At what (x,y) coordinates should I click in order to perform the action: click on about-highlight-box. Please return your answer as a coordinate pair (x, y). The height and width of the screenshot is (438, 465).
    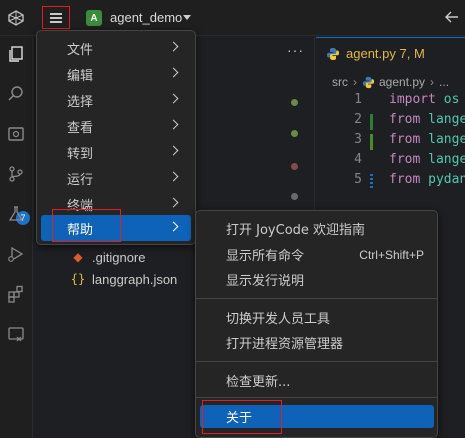
    Looking at the image, I should click on (242, 417).